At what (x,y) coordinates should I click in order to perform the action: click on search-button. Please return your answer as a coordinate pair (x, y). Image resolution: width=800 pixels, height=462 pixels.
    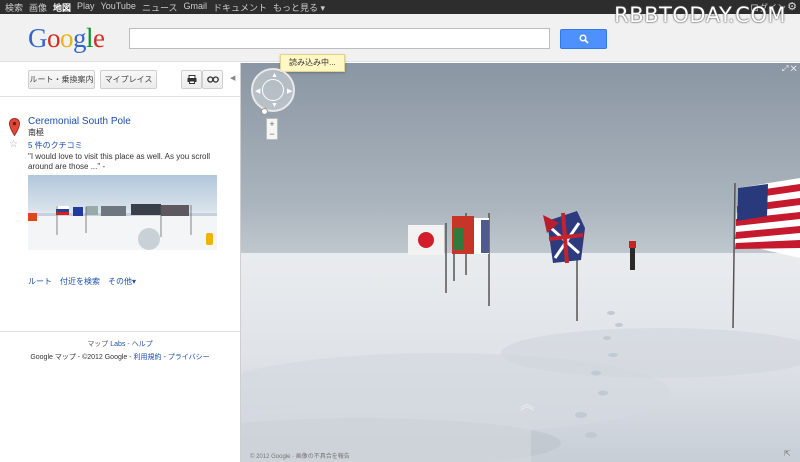
    Looking at the image, I should click on (583, 39).